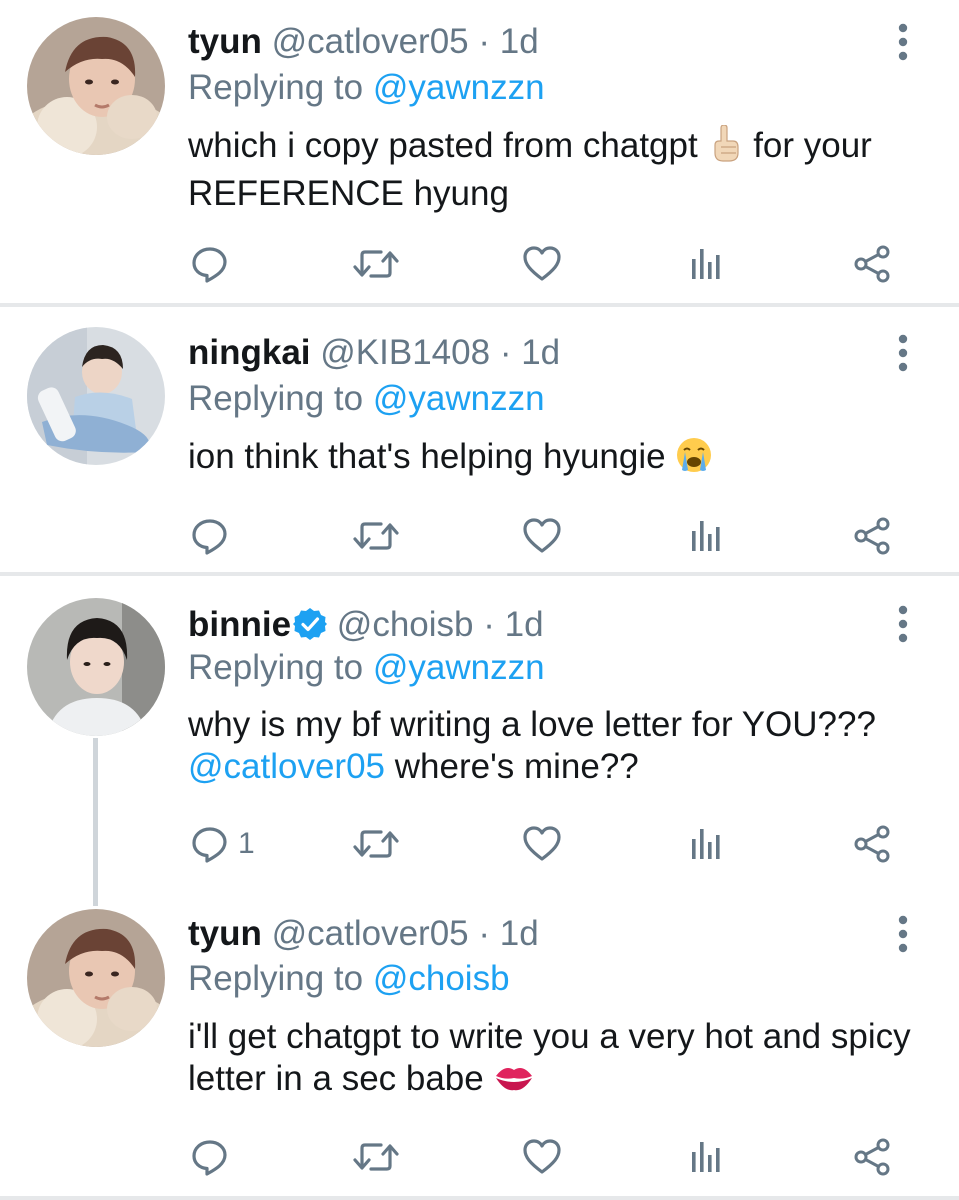 The image size is (959, 1200). What do you see at coordinates (514, 1083) in the screenshot?
I see `kiss-mark-emoji` at bounding box center [514, 1083].